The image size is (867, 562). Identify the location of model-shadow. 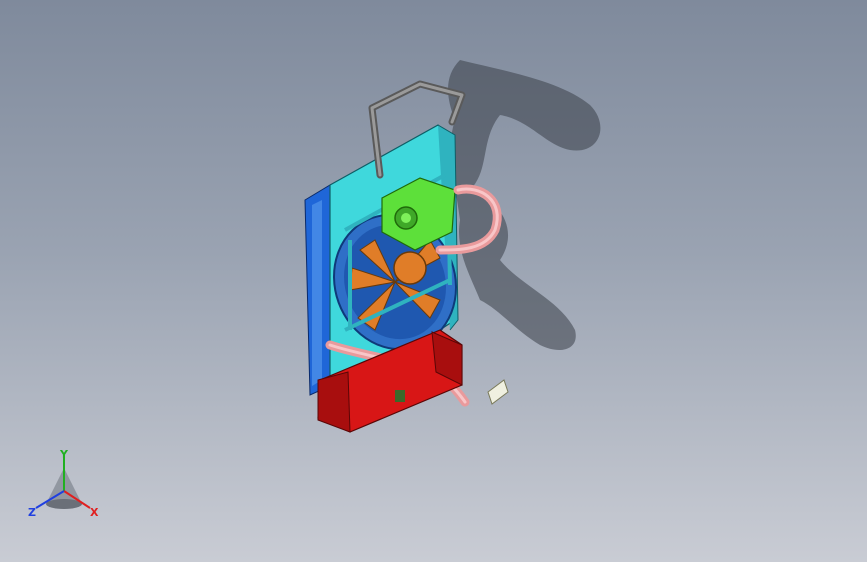
(524, 205).